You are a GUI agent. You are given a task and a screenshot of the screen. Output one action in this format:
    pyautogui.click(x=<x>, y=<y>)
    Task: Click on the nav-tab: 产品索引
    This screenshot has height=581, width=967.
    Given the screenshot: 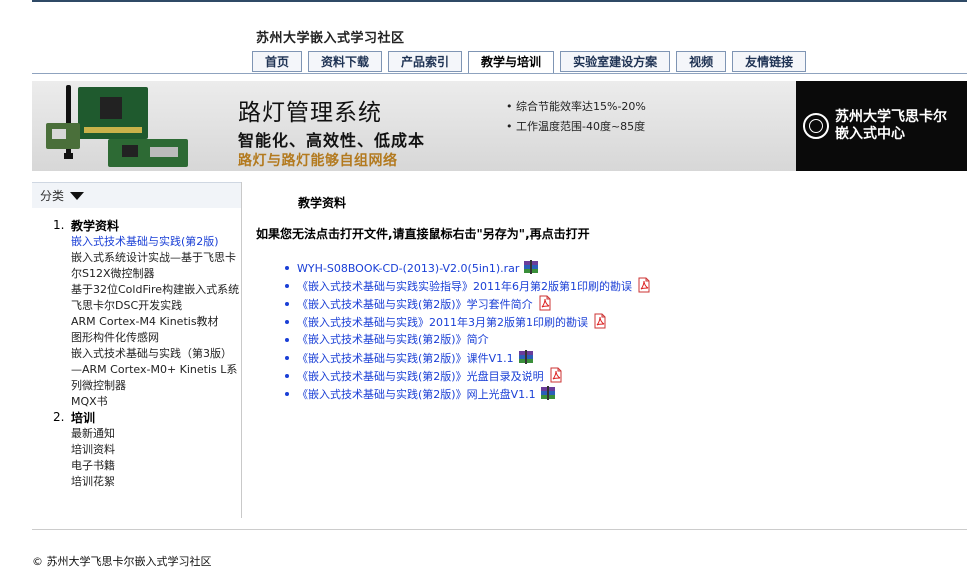 What is the action you would take?
    pyautogui.click(x=425, y=61)
    